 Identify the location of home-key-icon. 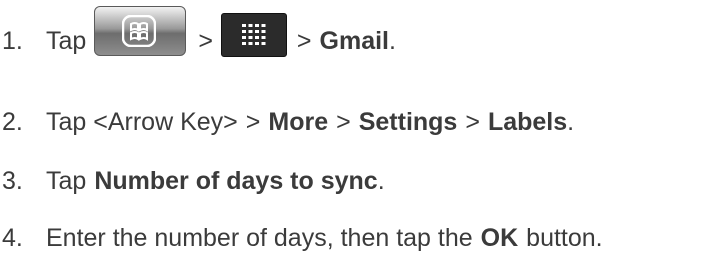
(140, 31).